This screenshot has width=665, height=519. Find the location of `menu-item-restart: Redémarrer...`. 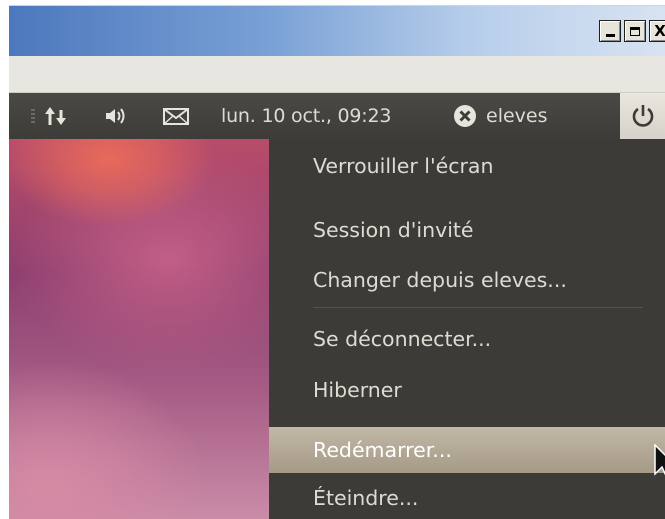

menu-item-restart: Redémarrer... is located at coordinates (467, 450).